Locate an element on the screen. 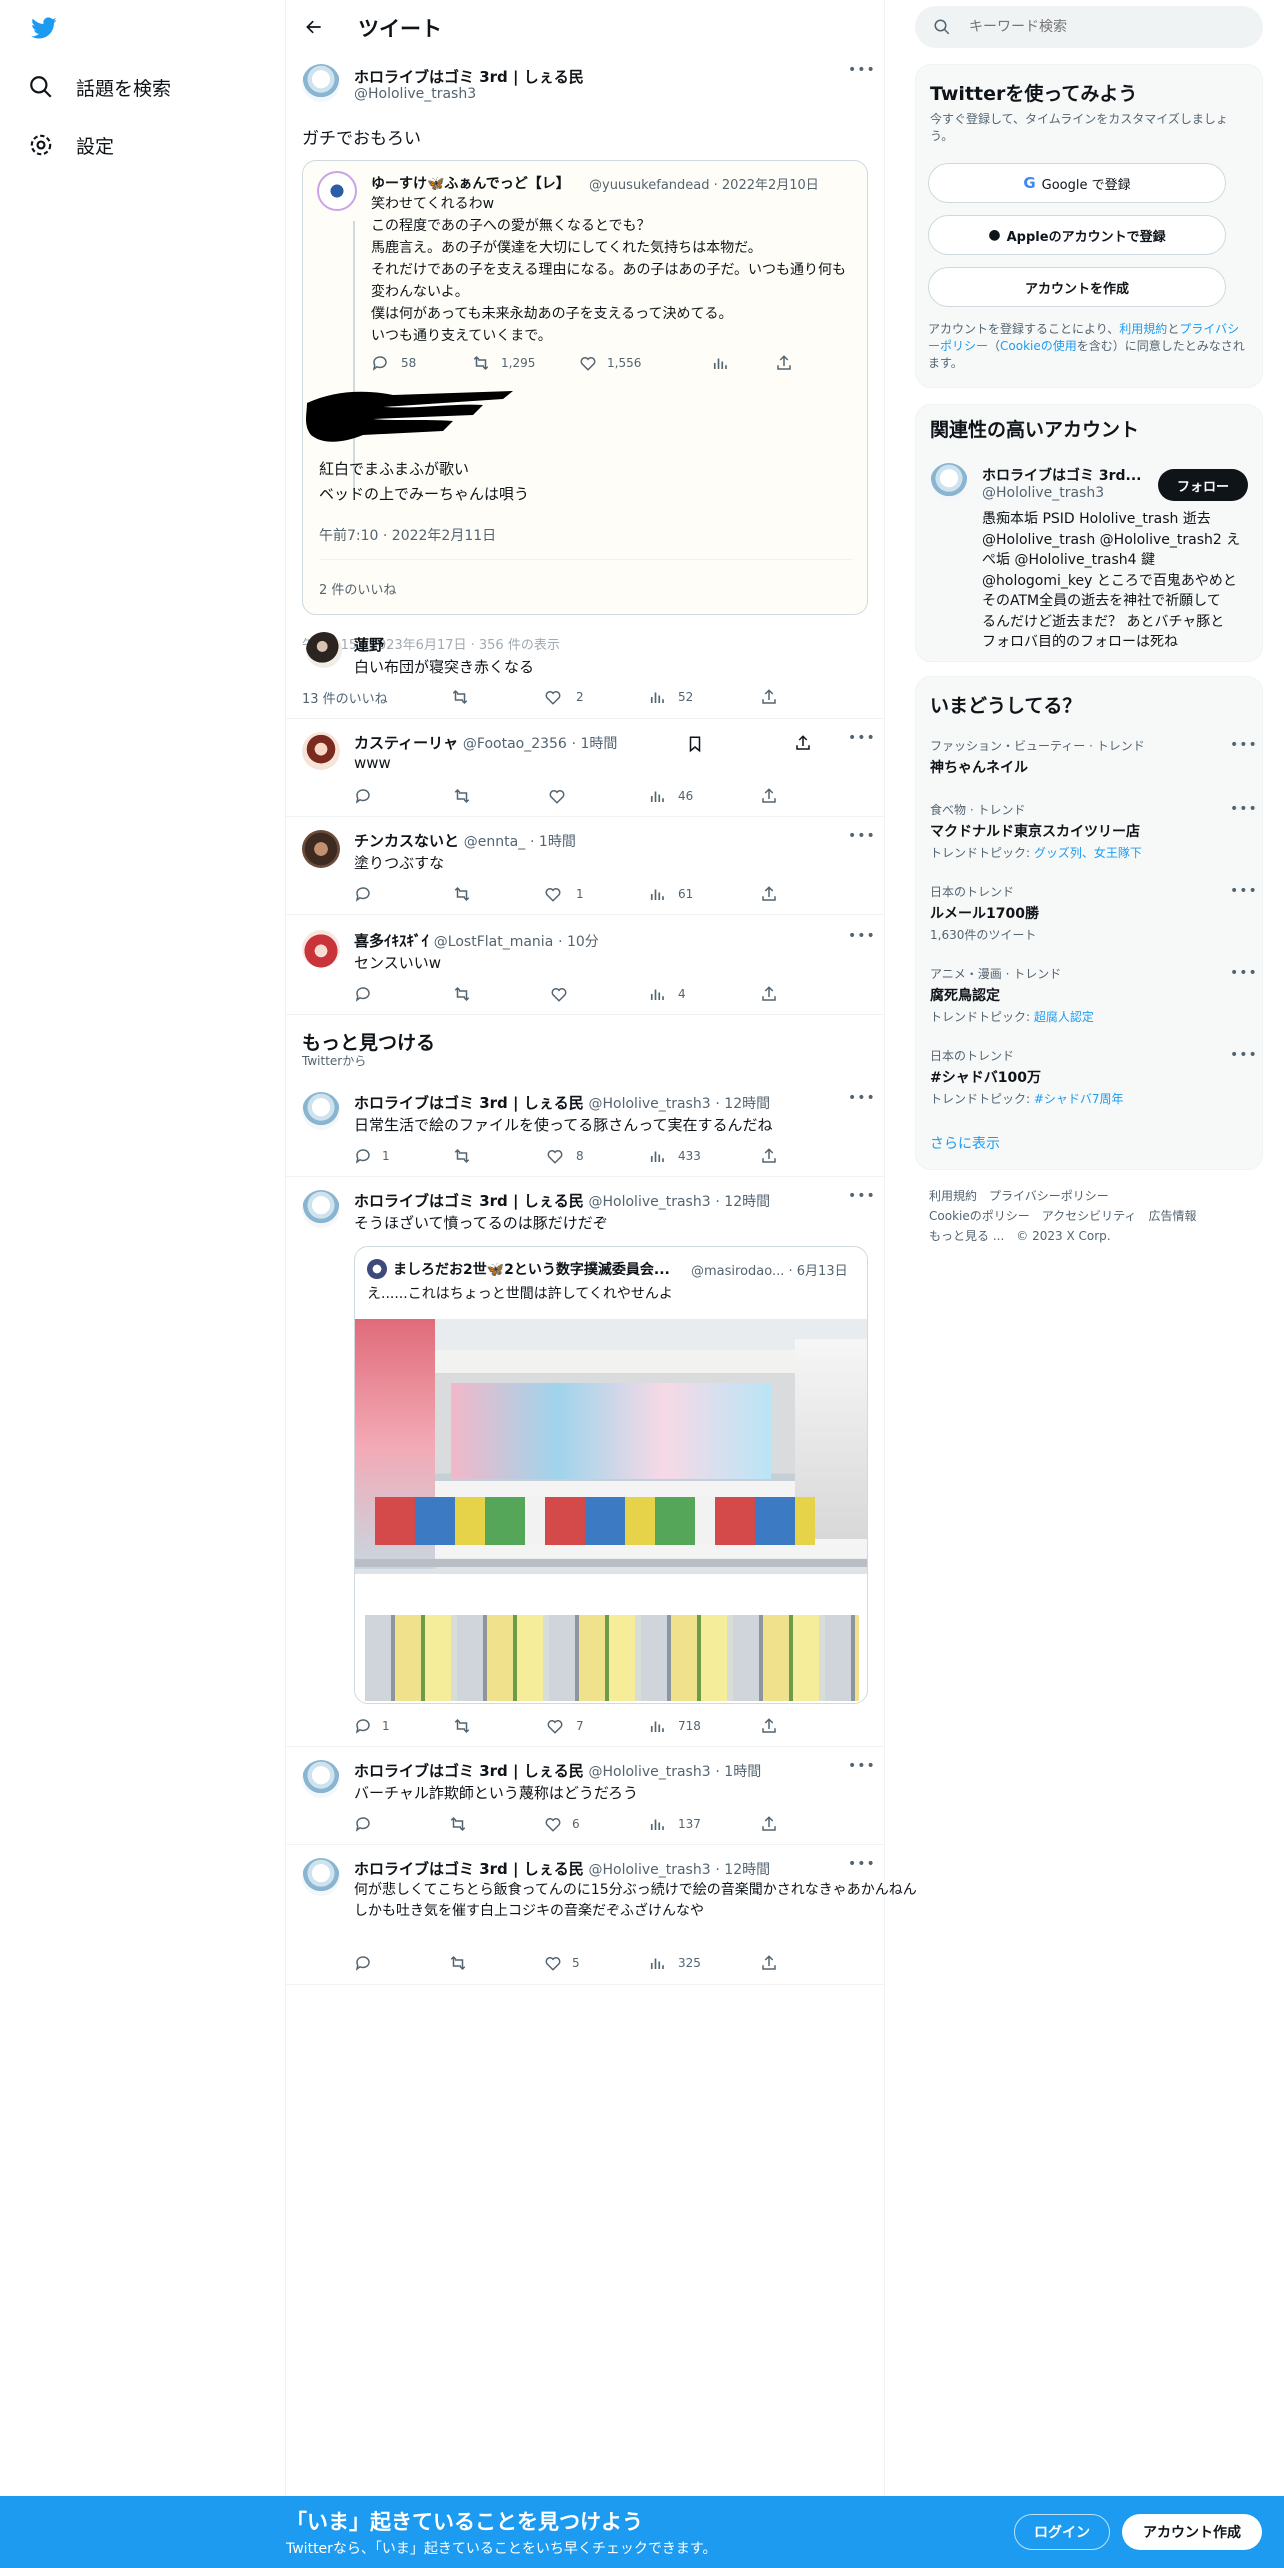  bookmark-icon is located at coordinates (695, 744).